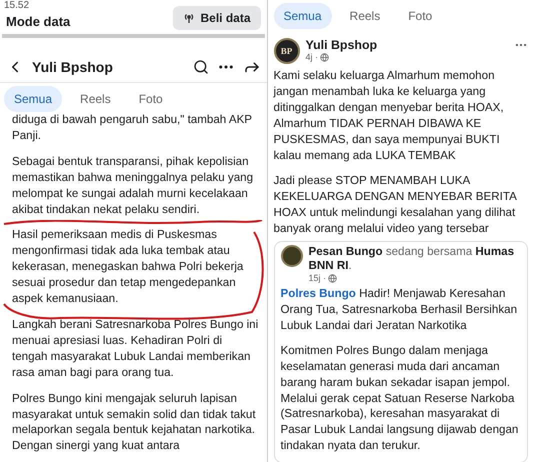 This screenshot has width=534, height=462. Describe the element at coordinates (200, 67) in the screenshot. I see `search-icon` at that location.